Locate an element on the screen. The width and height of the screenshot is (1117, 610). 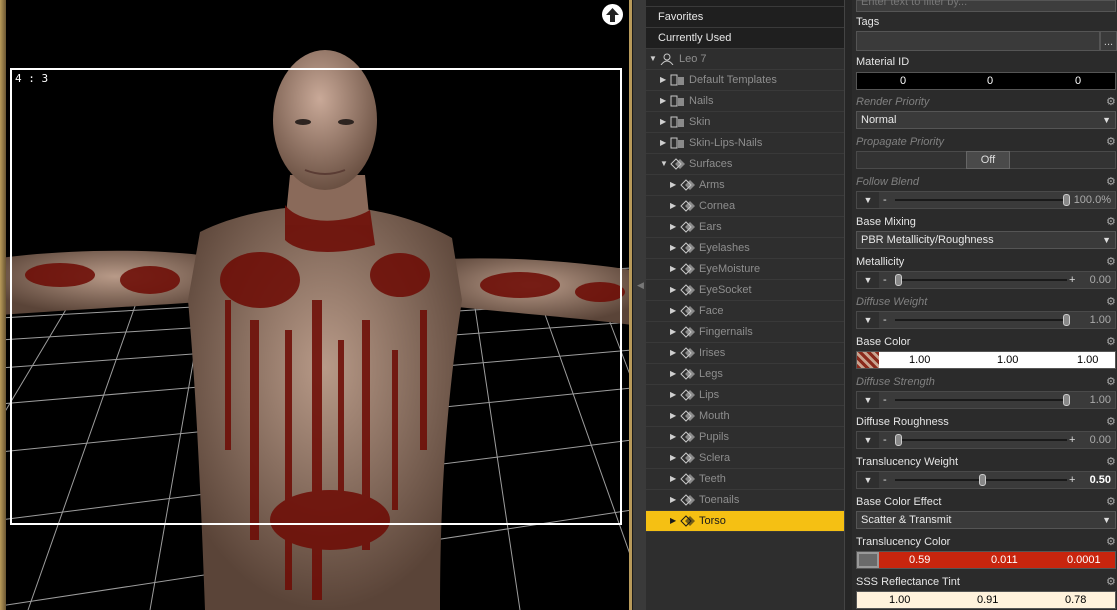
metallicity-slider: ▼ - + 0.00 is located at coordinates (986, 280).